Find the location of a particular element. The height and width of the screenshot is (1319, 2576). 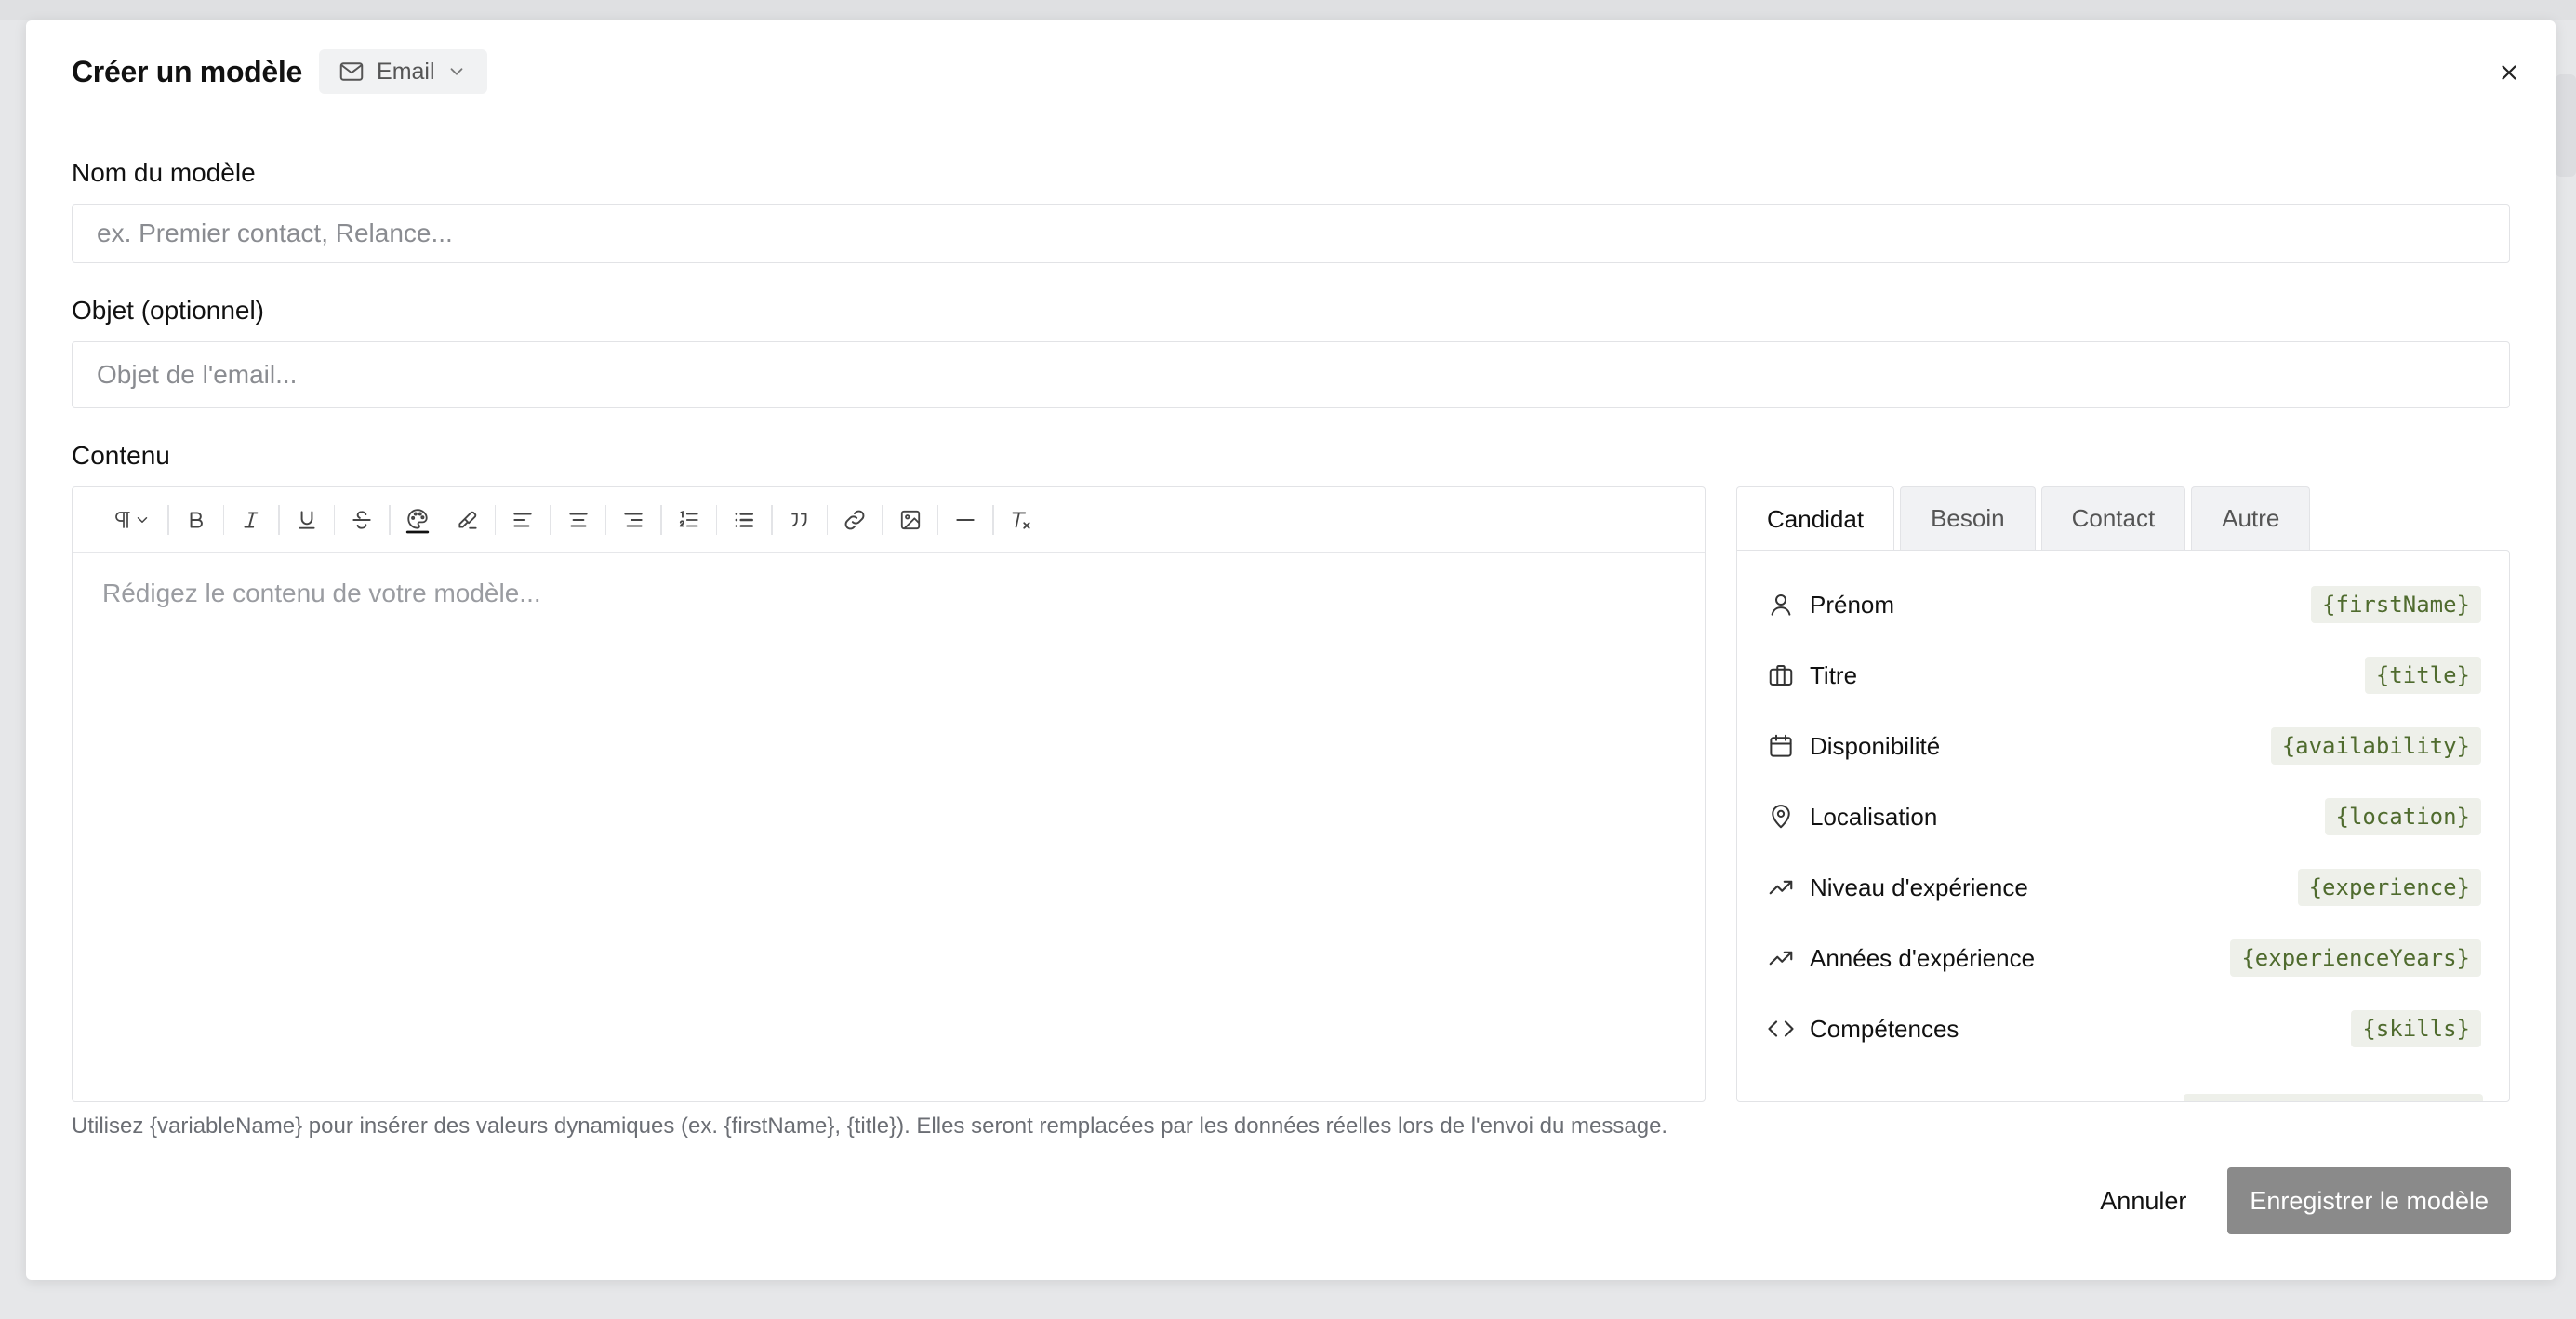

user-icon is located at coordinates (1781, 604).